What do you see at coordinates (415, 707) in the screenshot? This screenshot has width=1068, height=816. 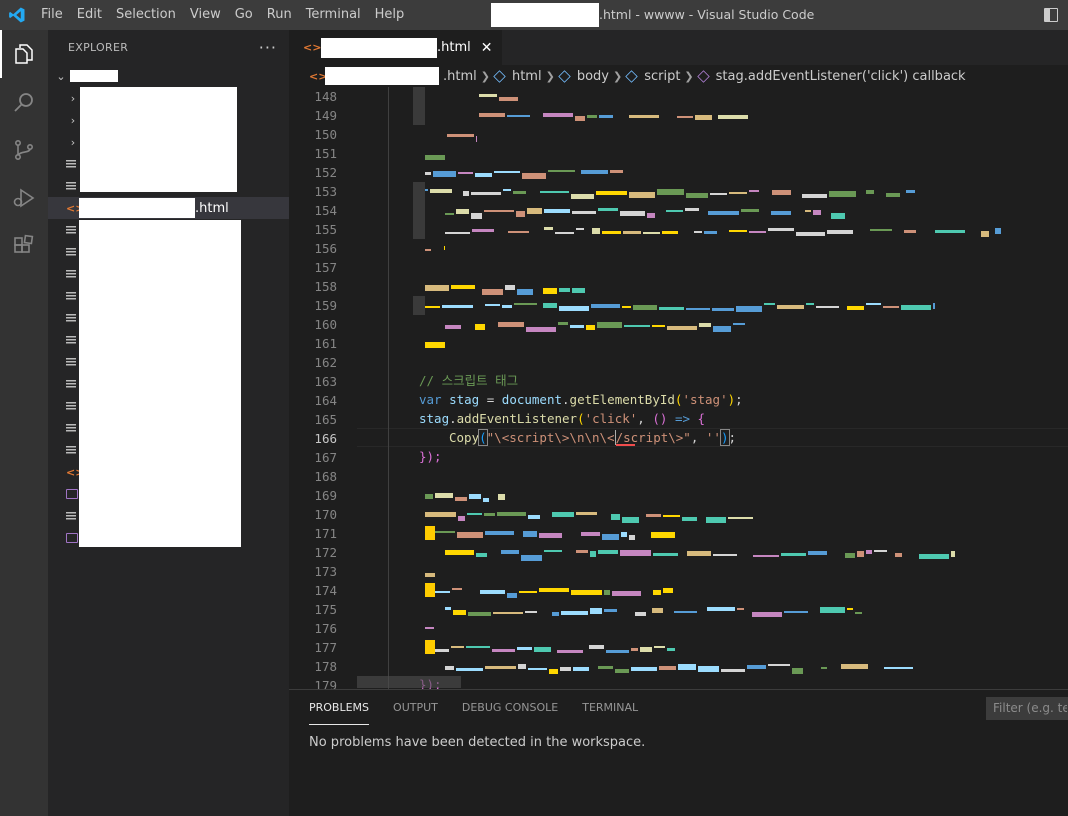 I see `tab-output: OUTPUT` at bounding box center [415, 707].